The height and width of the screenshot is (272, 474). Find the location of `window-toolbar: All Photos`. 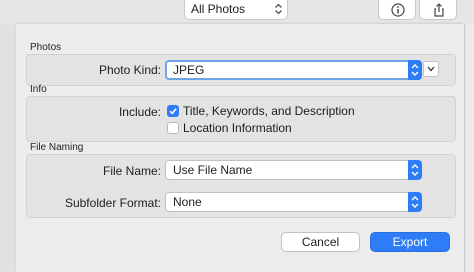

window-toolbar: All Photos is located at coordinates (237, 12).